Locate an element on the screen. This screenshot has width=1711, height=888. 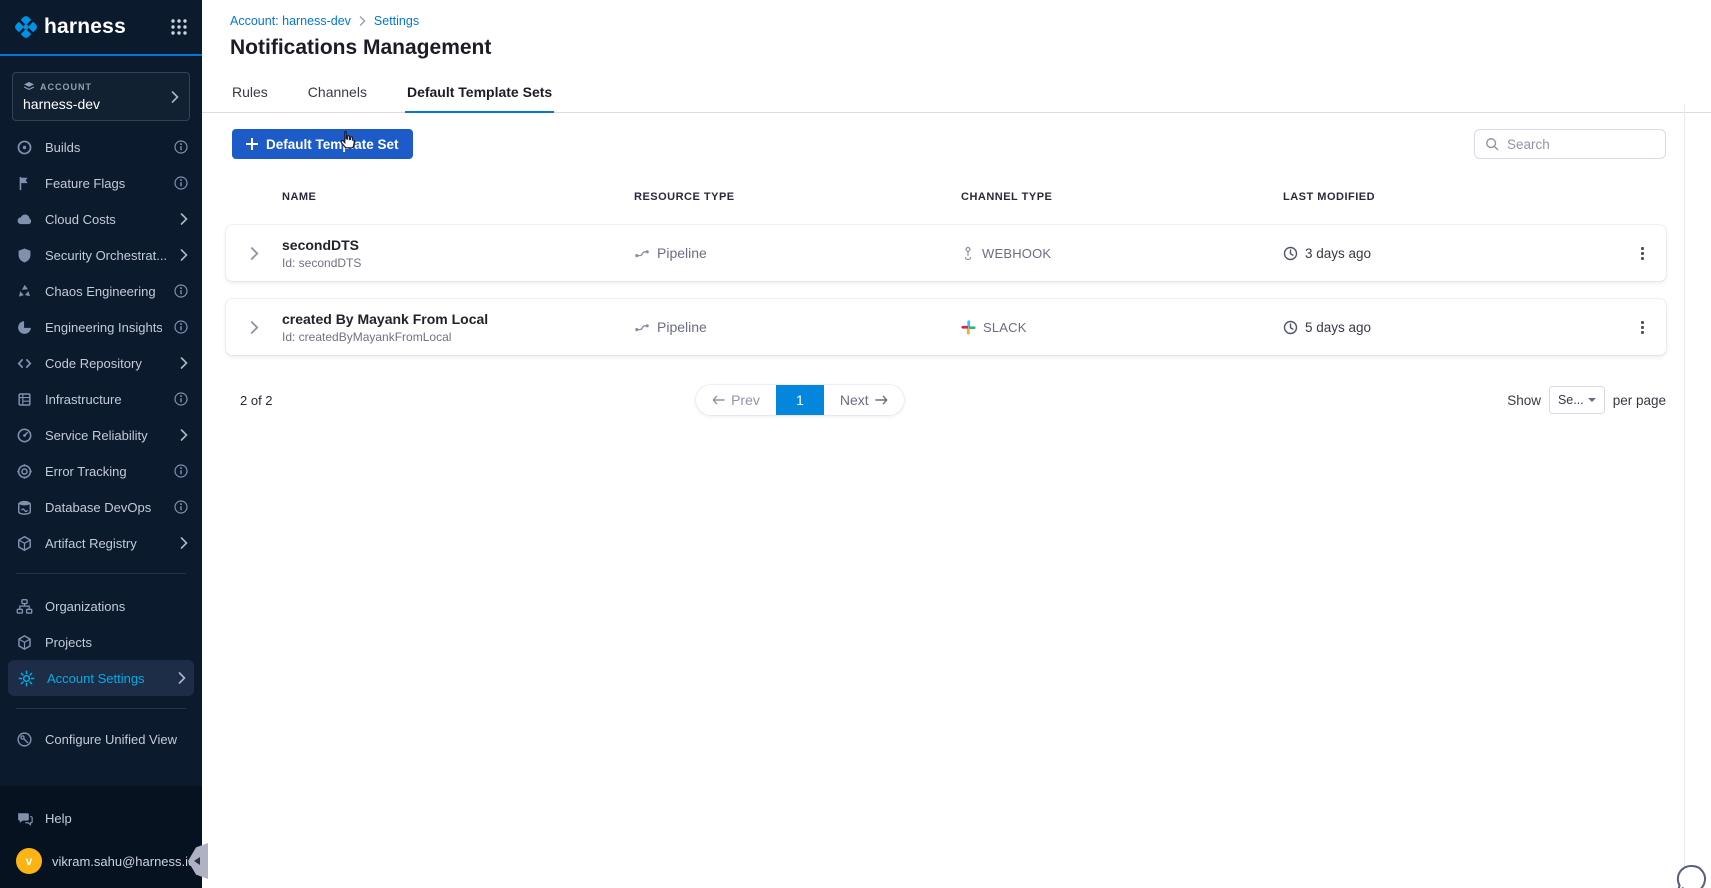
last-modified-cell: 5 days ago is located at coordinates (1450, 327).